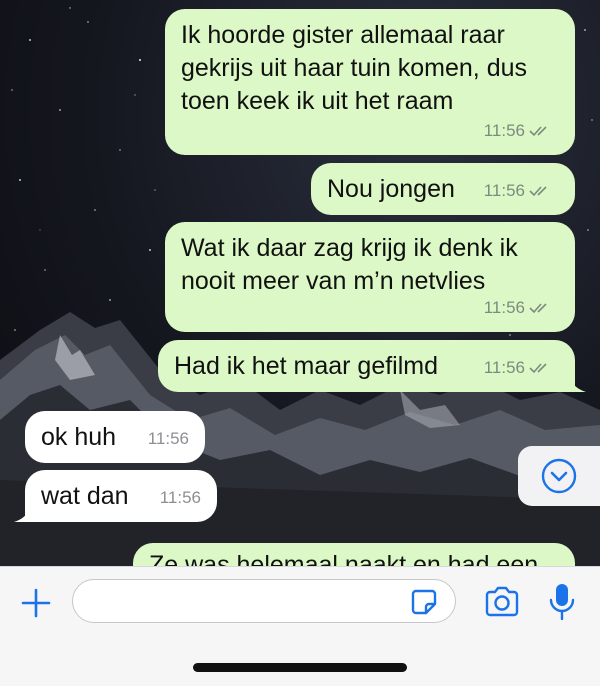 This screenshot has height=686, width=600. What do you see at coordinates (366, 366) in the screenshot?
I see `message-bubble-outgoing: Had ik het maar gefilmd 11:56` at bounding box center [366, 366].